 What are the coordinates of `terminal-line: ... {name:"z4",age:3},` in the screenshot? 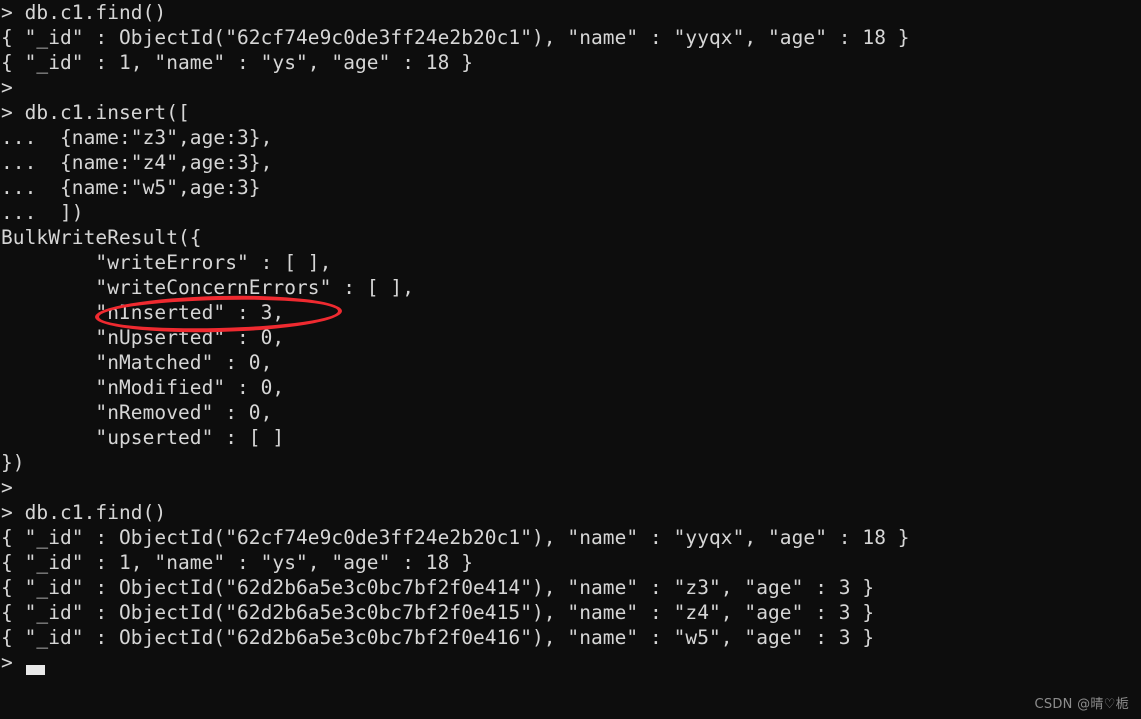 It's located at (137, 162).